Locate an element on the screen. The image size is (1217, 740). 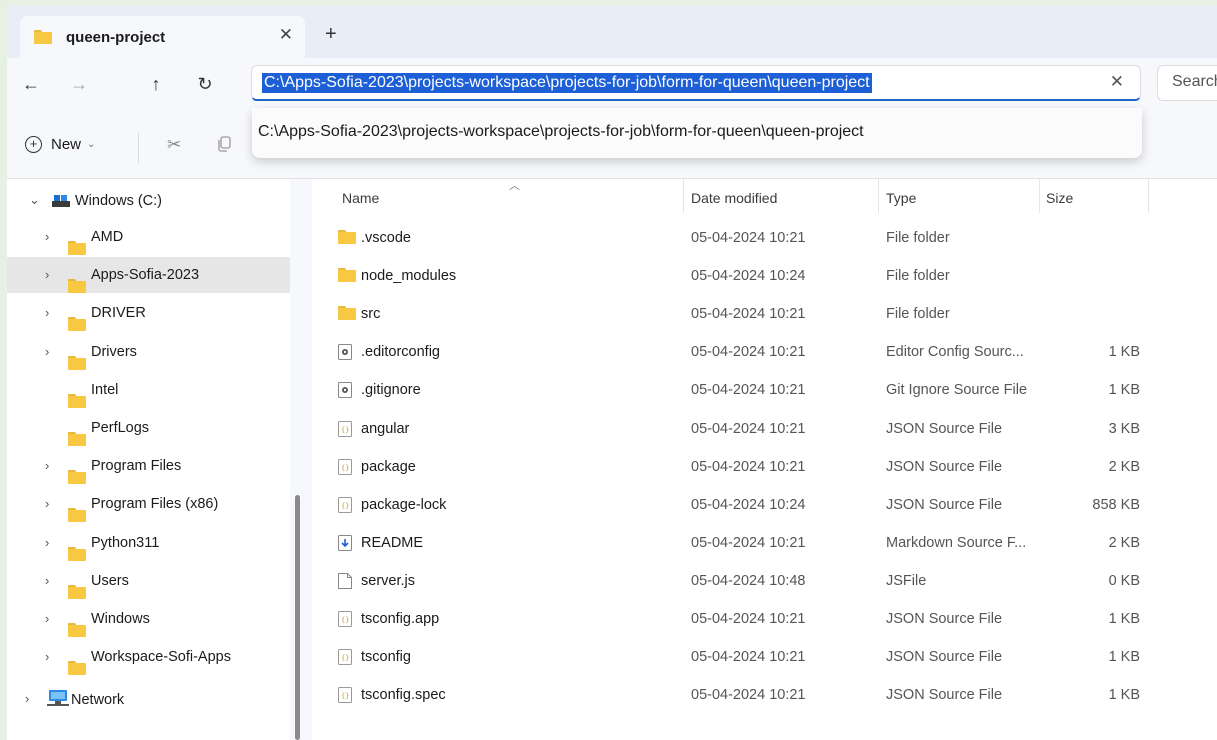
file-name: src is located at coordinates (371, 314).